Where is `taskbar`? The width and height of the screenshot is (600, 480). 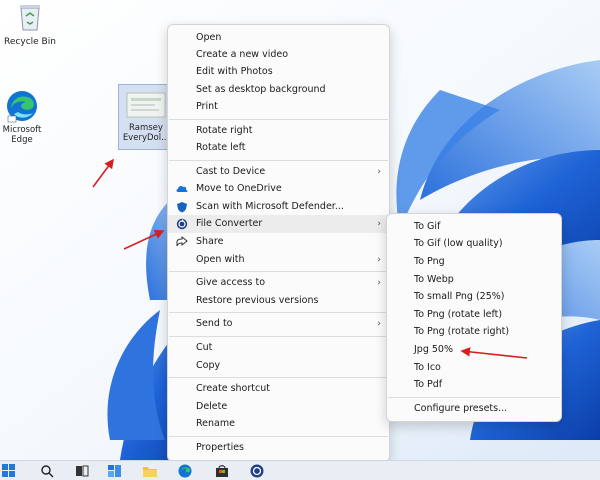 taskbar is located at coordinates (300, 470).